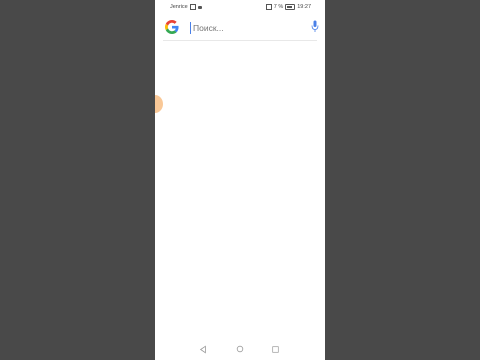 This screenshot has width=480, height=360. Describe the element at coordinates (268, 7) in the screenshot. I see `nfc-icon` at that location.